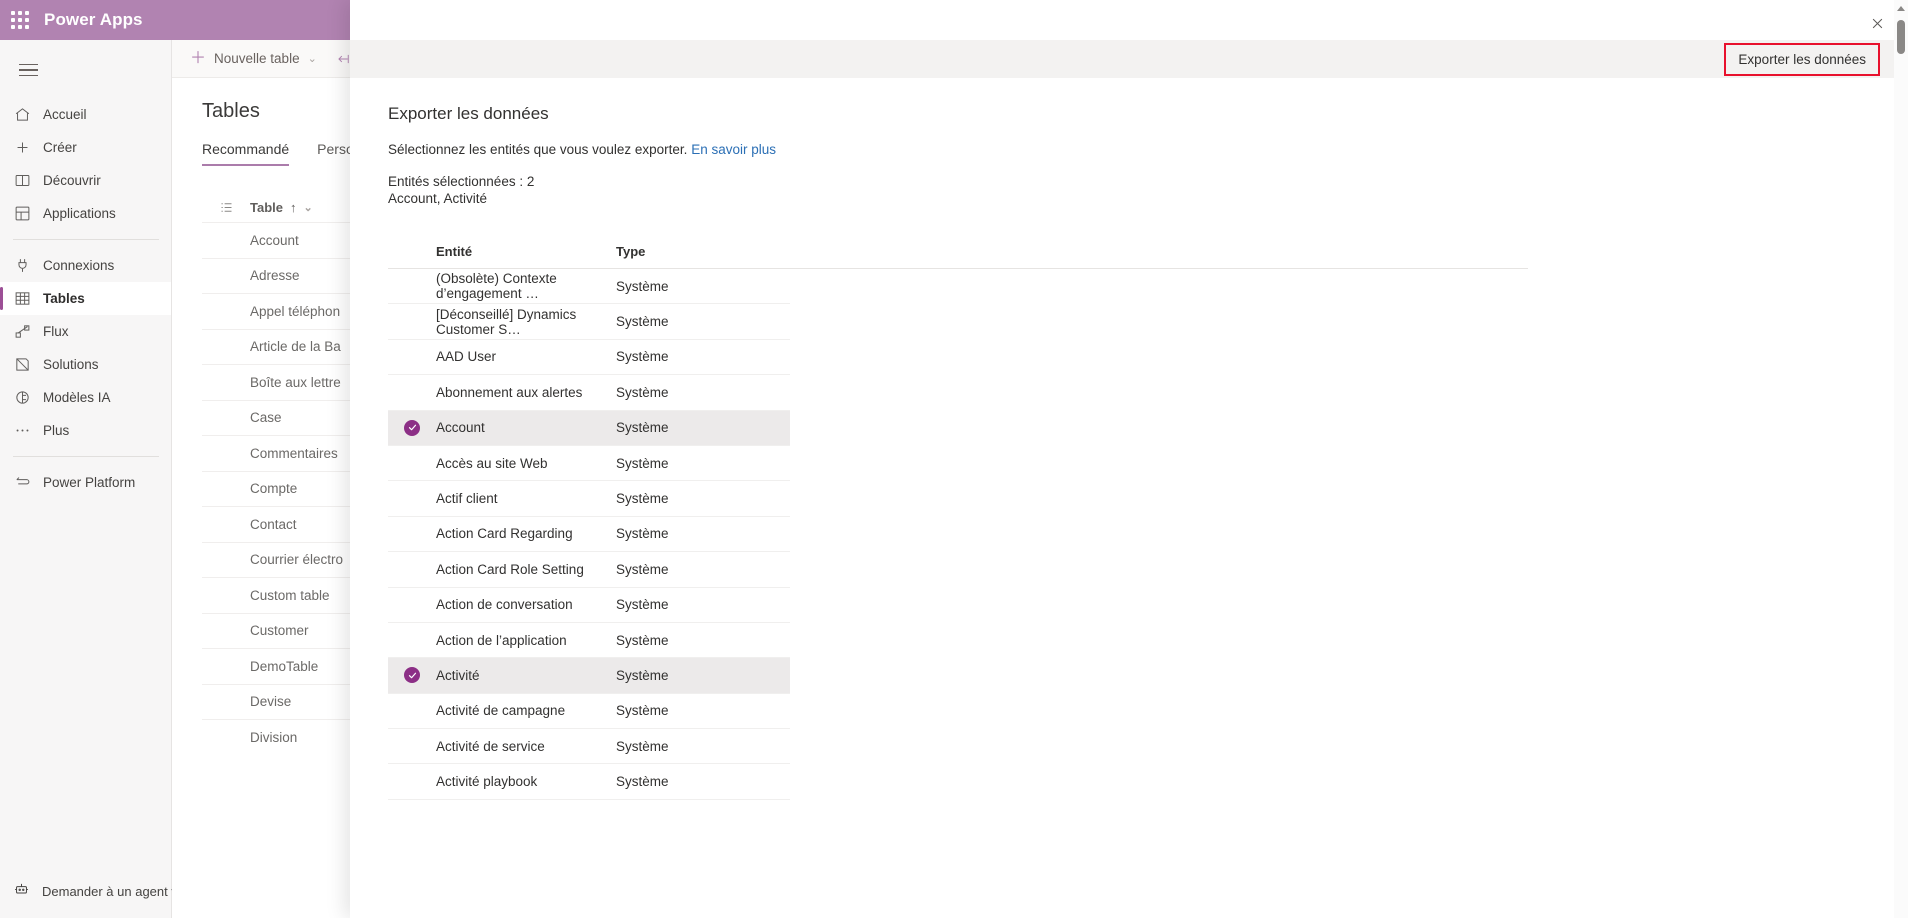 The image size is (1908, 918). Describe the element at coordinates (22, 431) in the screenshot. I see `ellipsis-icon` at that location.